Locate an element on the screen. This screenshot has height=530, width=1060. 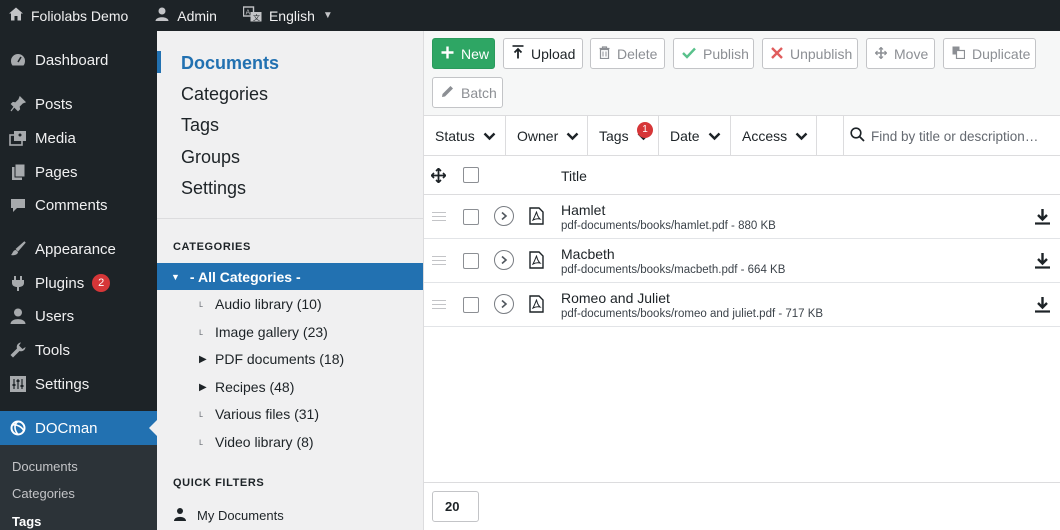
caret-down-icon: ▼ is located at coordinates (175, 276).